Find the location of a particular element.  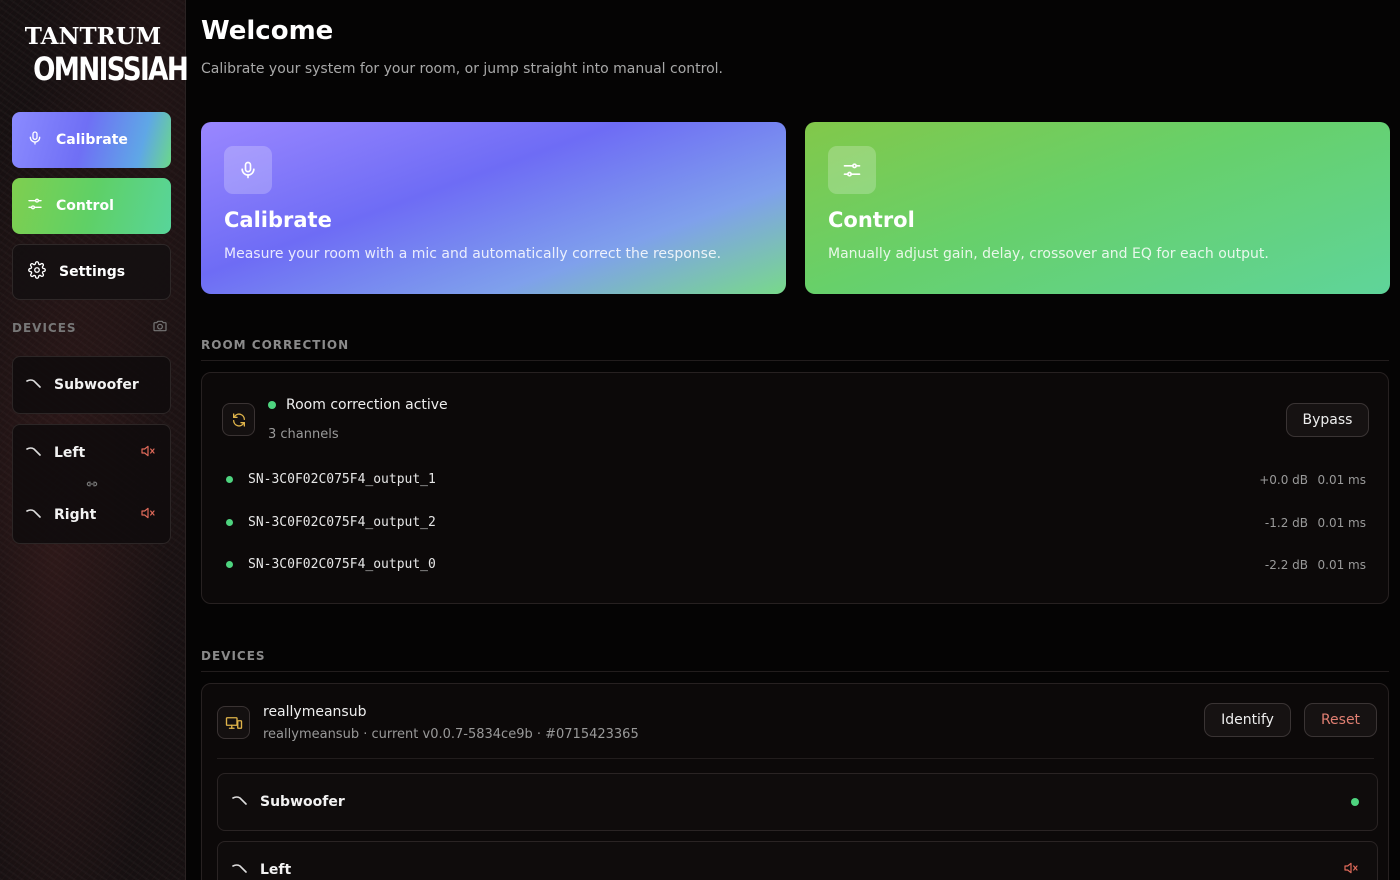

channel-name: SN-3C0F02C075F4_output_1 is located at coordinates (342, 479).